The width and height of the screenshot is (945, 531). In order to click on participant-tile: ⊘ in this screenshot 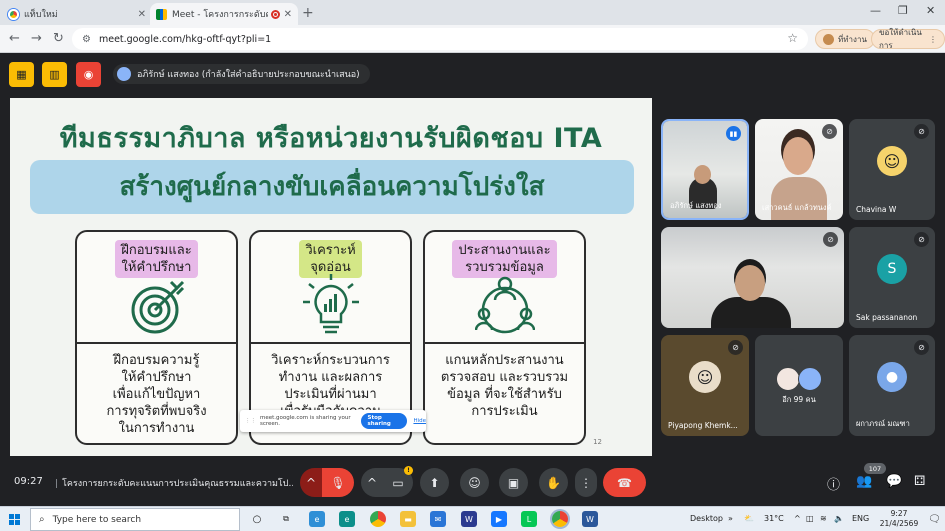, I will do `click(752, 277)`.